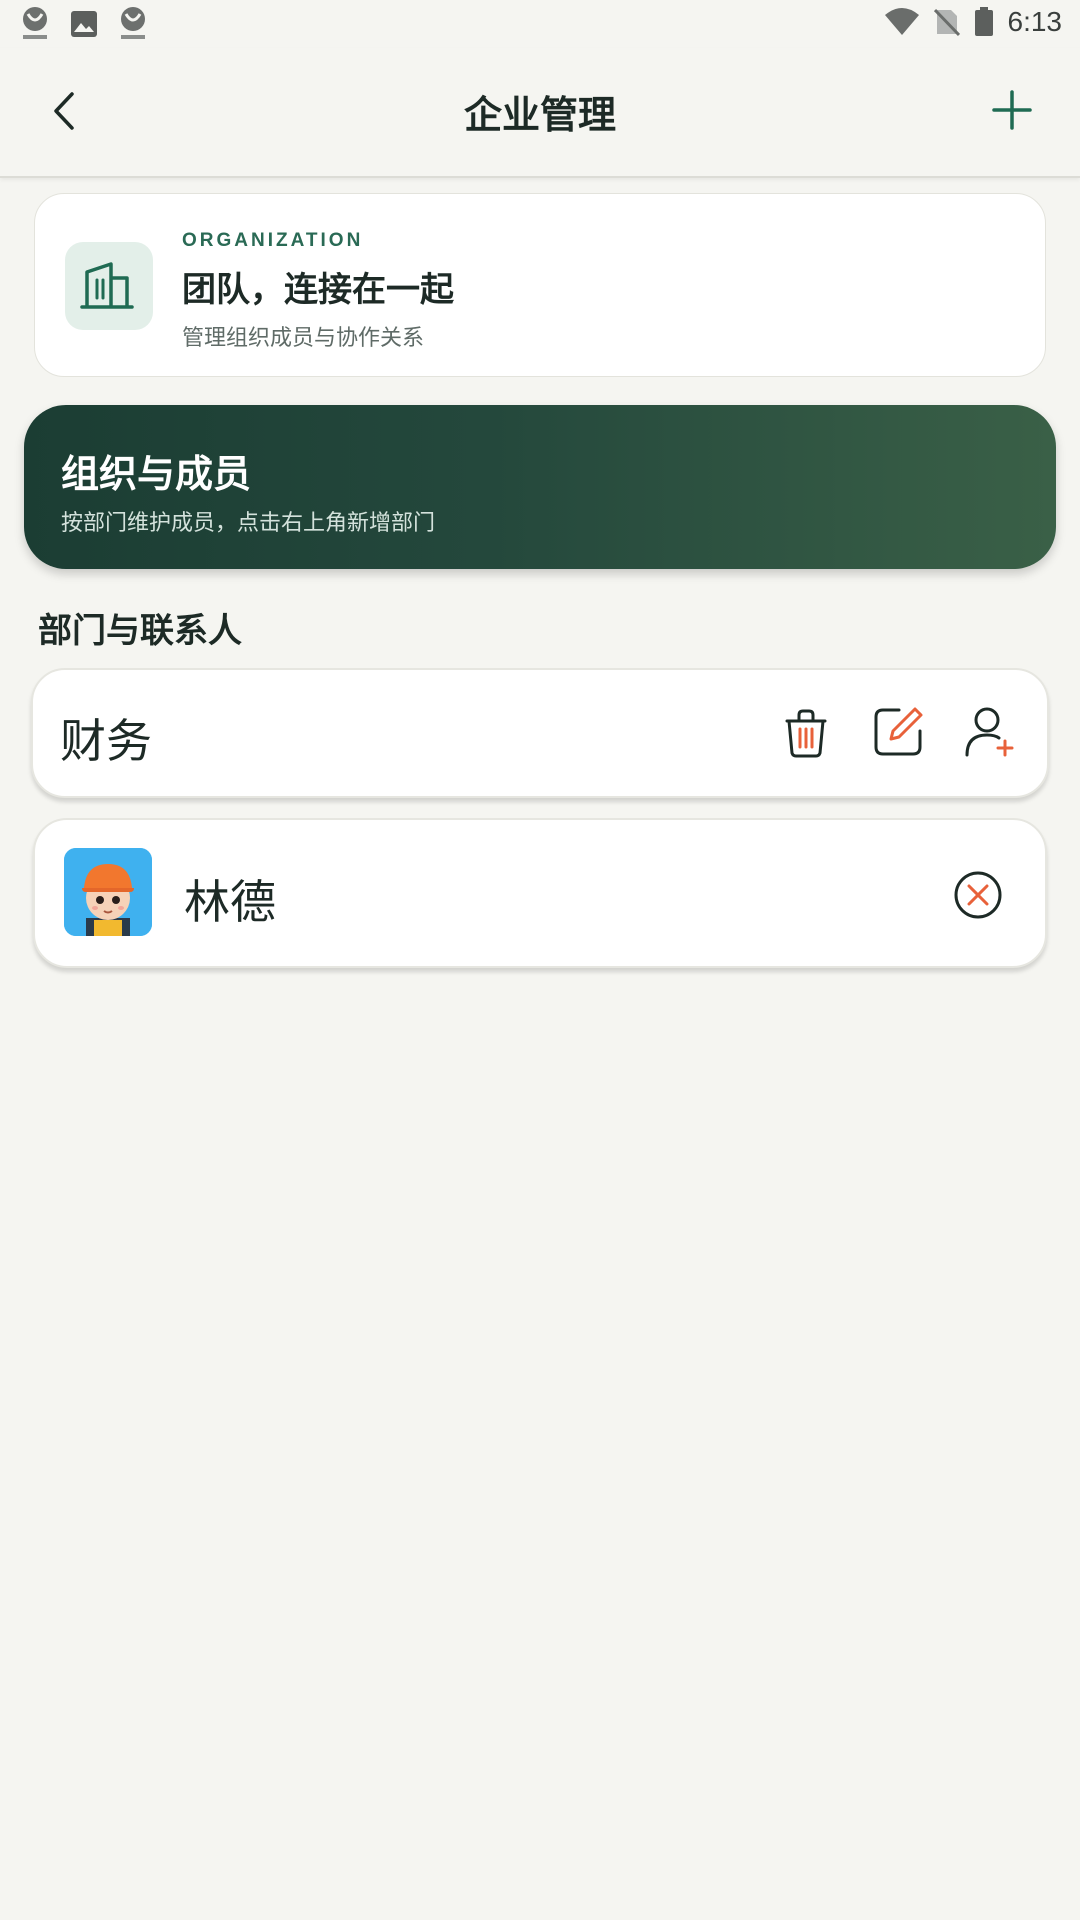 Image resolution: width=1080 pixels, height=1920 pixels. Describe the element at coordinates (540, 733) in the screenshot. I see `department-card: 财务` at that location.